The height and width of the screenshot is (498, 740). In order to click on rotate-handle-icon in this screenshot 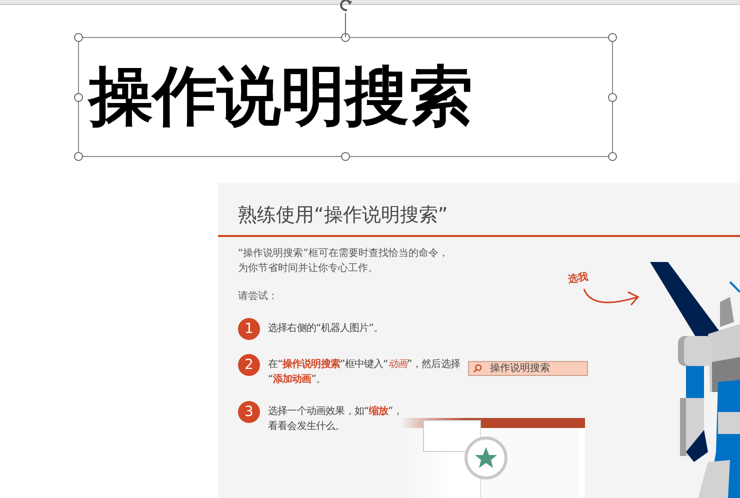, I will do `click(346, 6)`.